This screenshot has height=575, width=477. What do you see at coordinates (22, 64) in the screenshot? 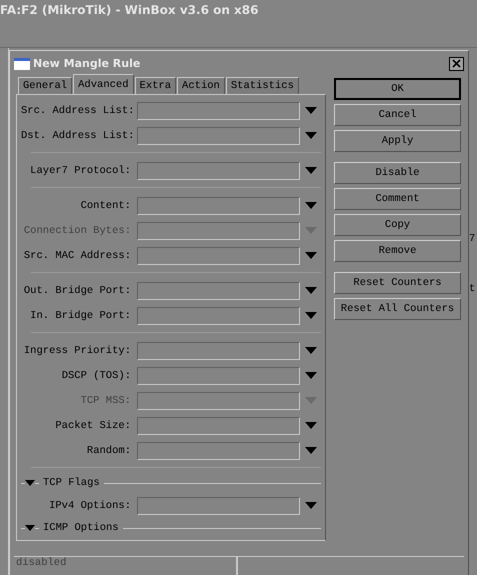
I see `window-icon` at bounding box center [22, 64].